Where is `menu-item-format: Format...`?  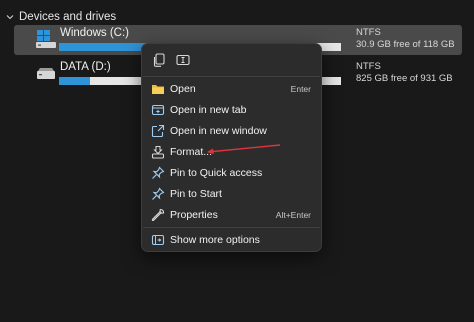 menu-item-format: Format... is located at coordinates (231, 152).